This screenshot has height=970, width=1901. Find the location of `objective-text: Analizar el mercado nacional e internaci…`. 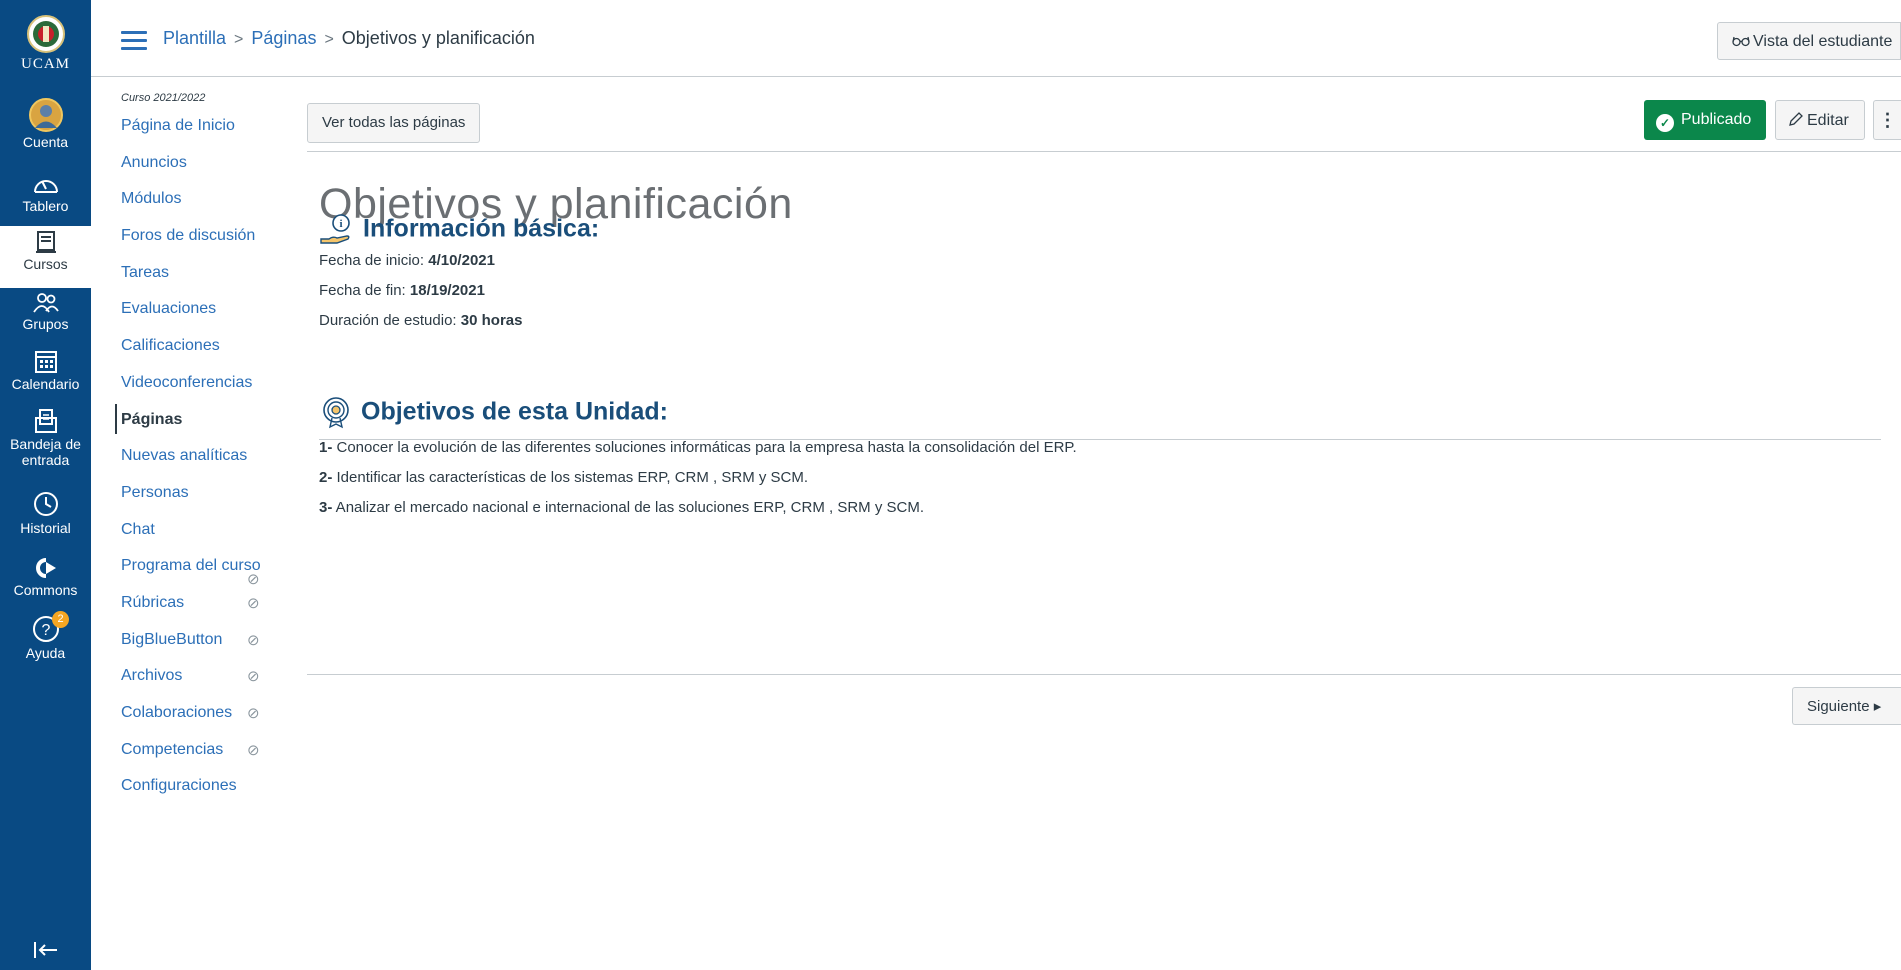

objective-text: Analizar el mercado nacional e internaci… is located at coordinates (628, 507).